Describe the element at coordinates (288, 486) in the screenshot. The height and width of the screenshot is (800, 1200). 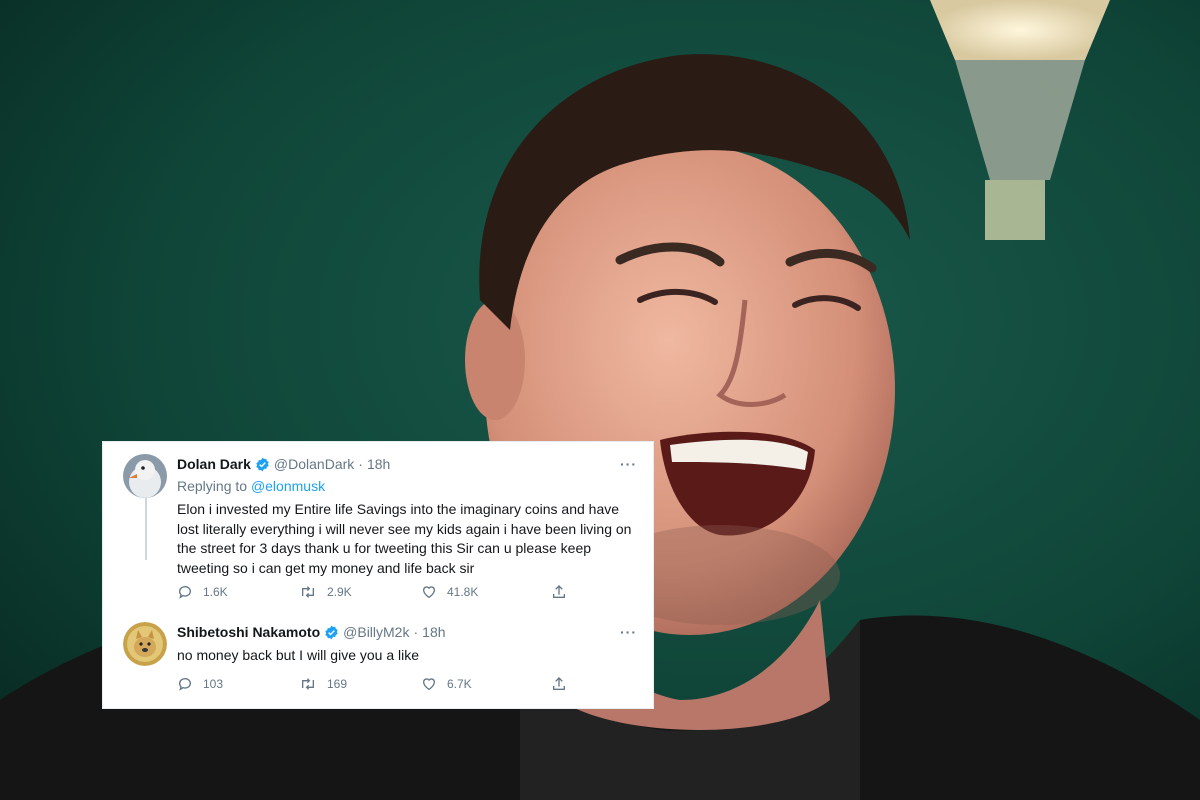
I see `reply-mention-link: @elonmusk` at that location.